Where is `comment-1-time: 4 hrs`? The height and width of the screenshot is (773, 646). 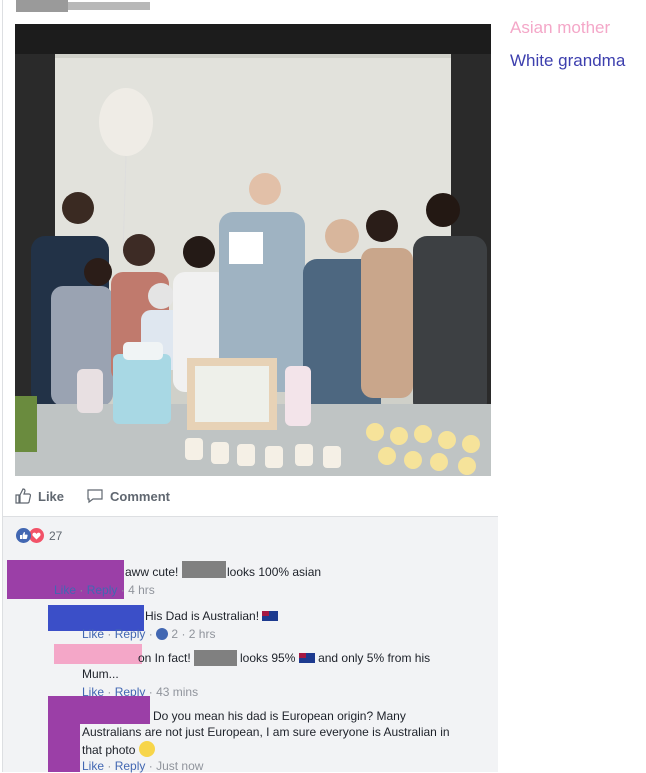 comment-1-time: 4 hrs is located at coordinates (141, 590).